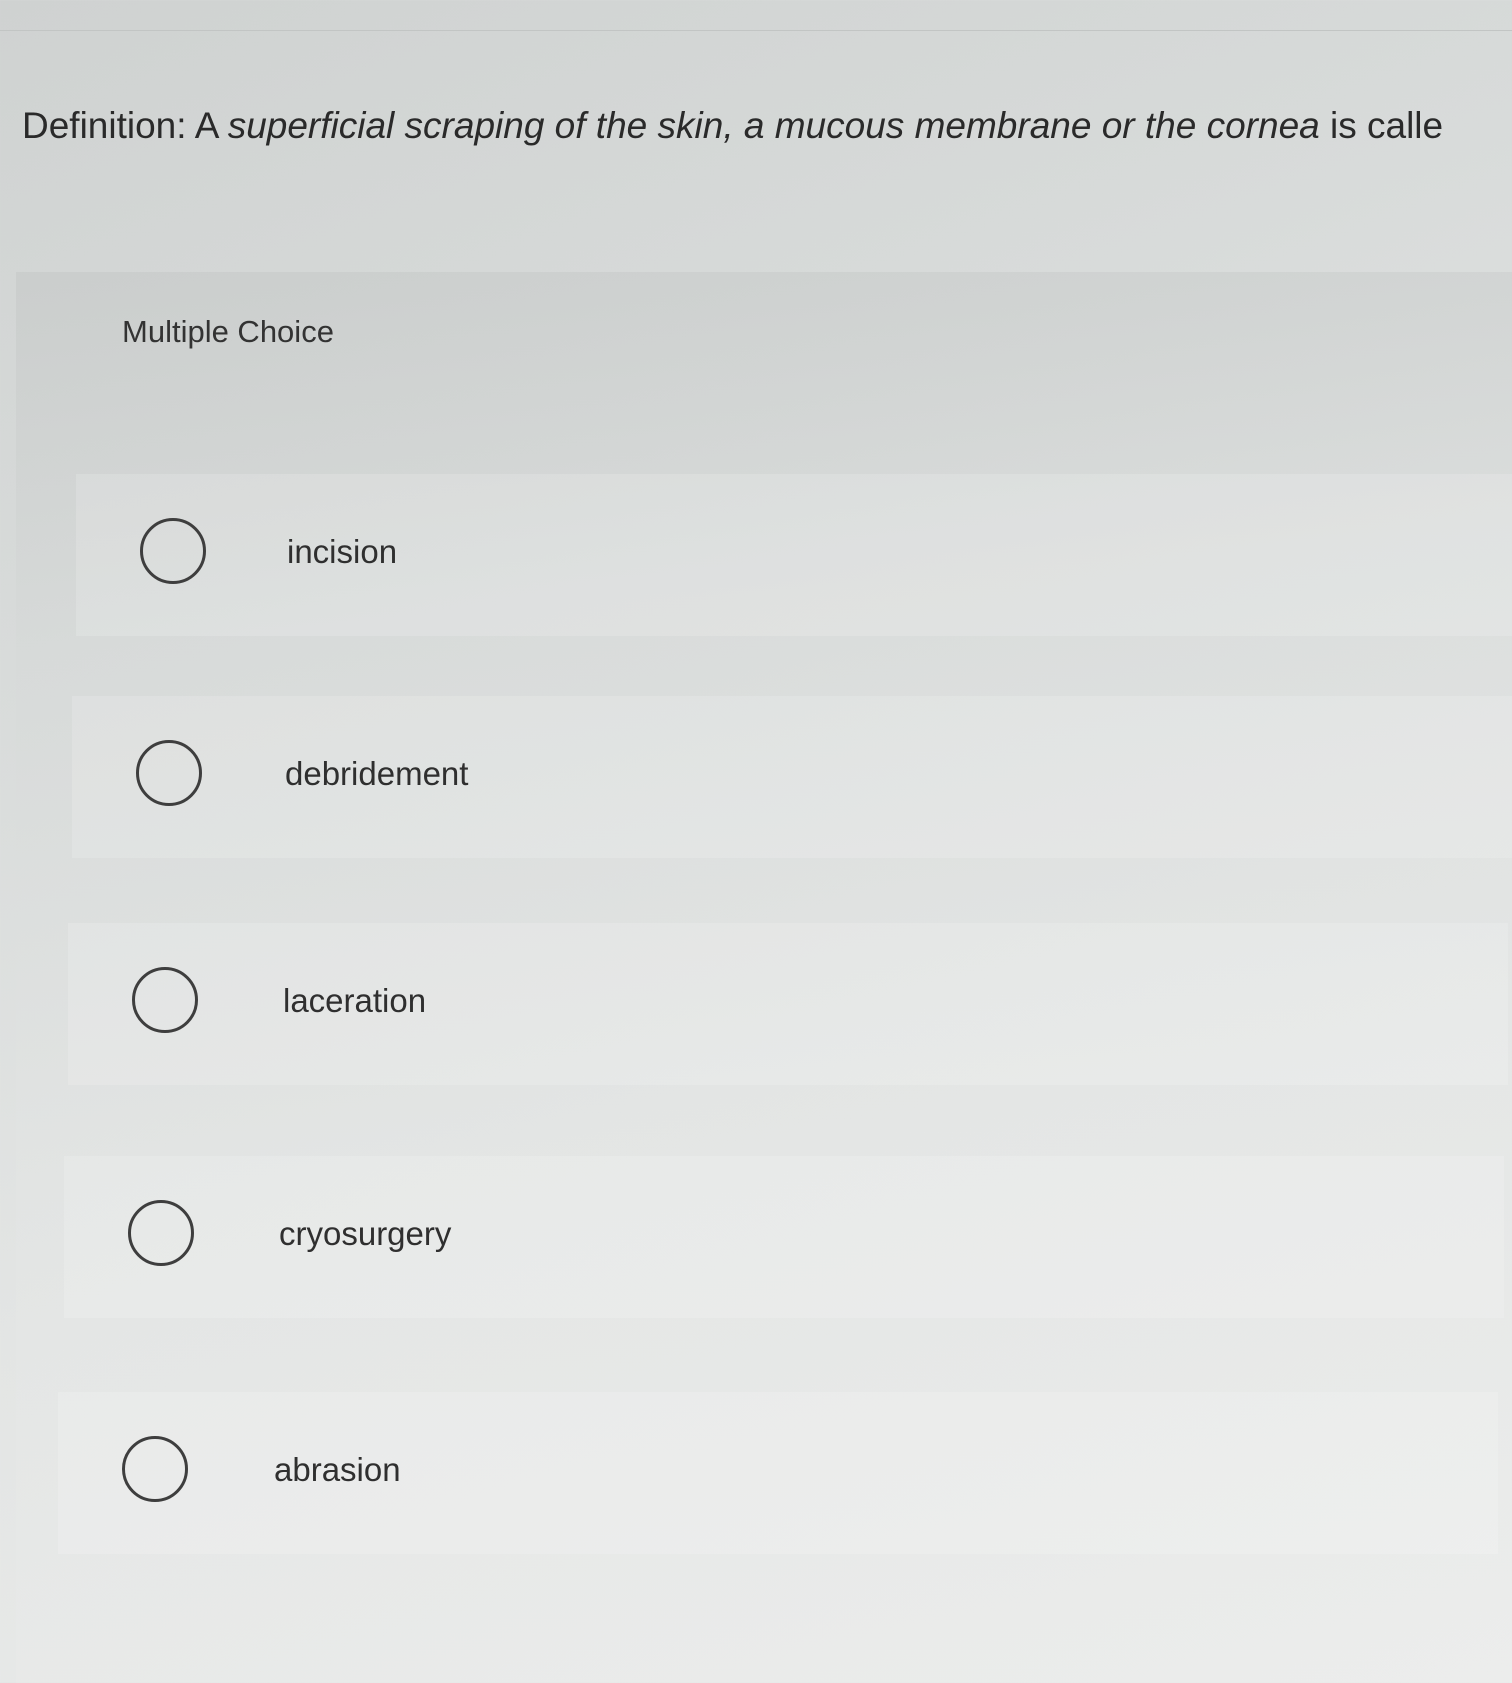 Image resolution: width=1512 pixels, height=1683 pixels. Describe the element at coordinates (788, 1004) in the screenshot. I see `answer-option: laceration` at that location.